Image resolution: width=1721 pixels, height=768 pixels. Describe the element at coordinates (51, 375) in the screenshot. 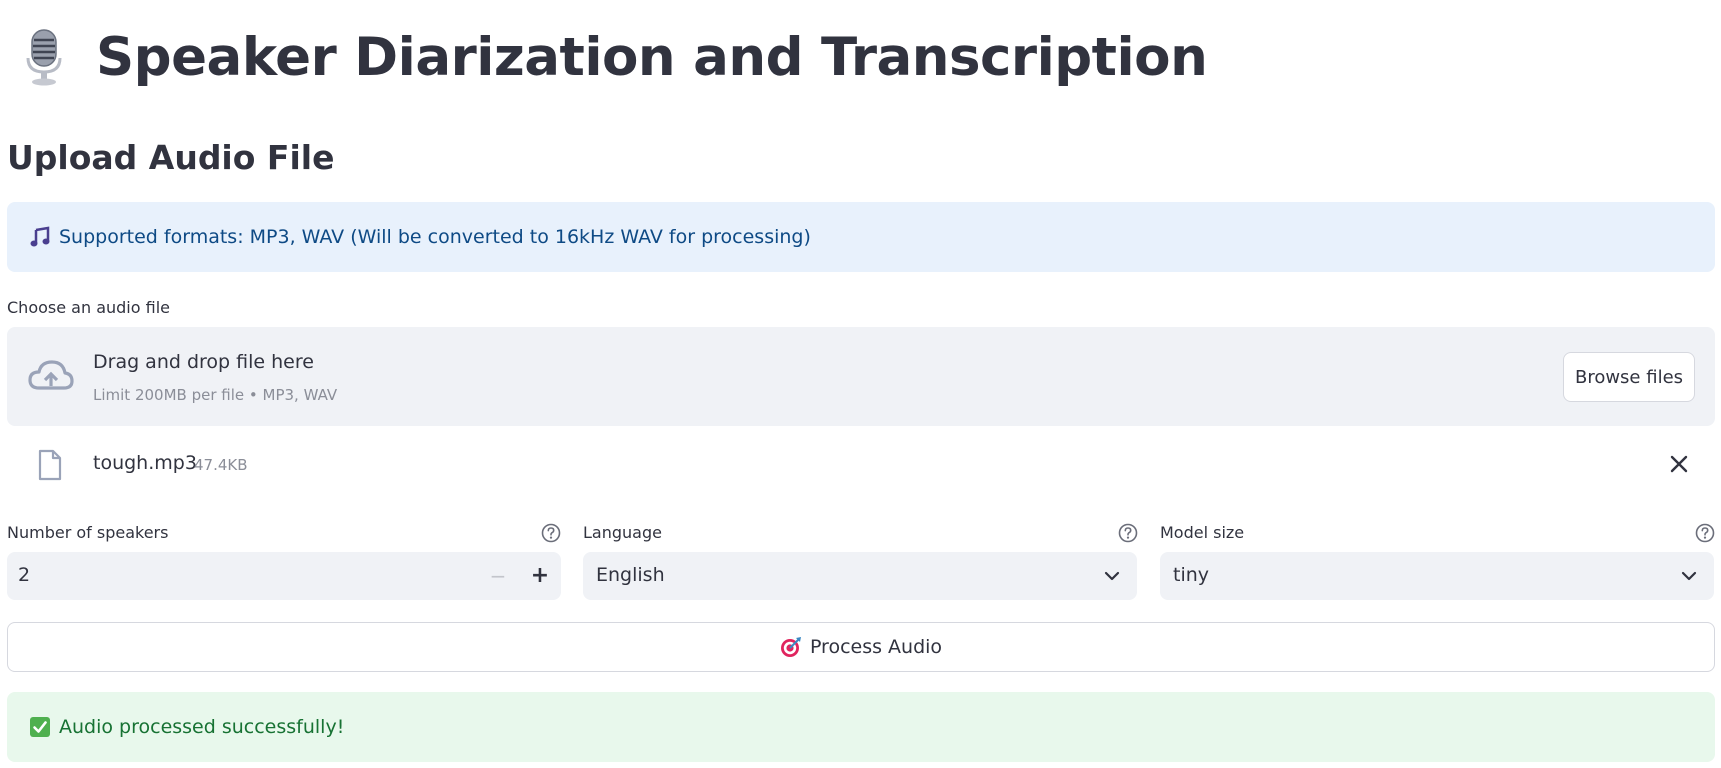

I see `cloud-upload-icon` at that location.